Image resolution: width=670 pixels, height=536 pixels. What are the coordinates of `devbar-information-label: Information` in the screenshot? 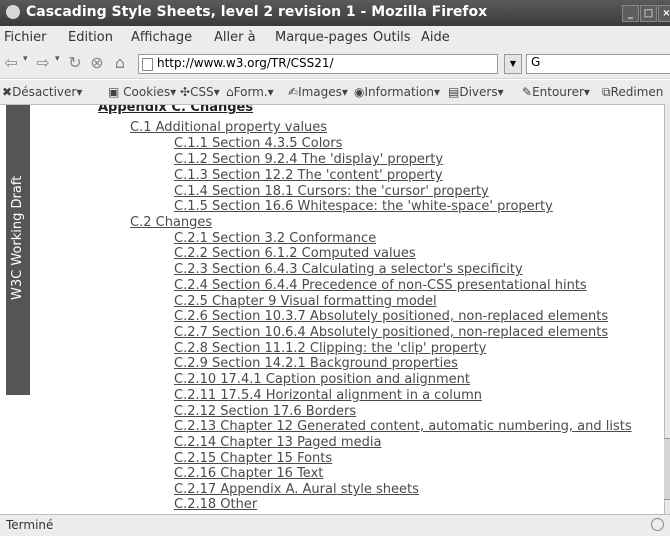 It's located at (399, 92).